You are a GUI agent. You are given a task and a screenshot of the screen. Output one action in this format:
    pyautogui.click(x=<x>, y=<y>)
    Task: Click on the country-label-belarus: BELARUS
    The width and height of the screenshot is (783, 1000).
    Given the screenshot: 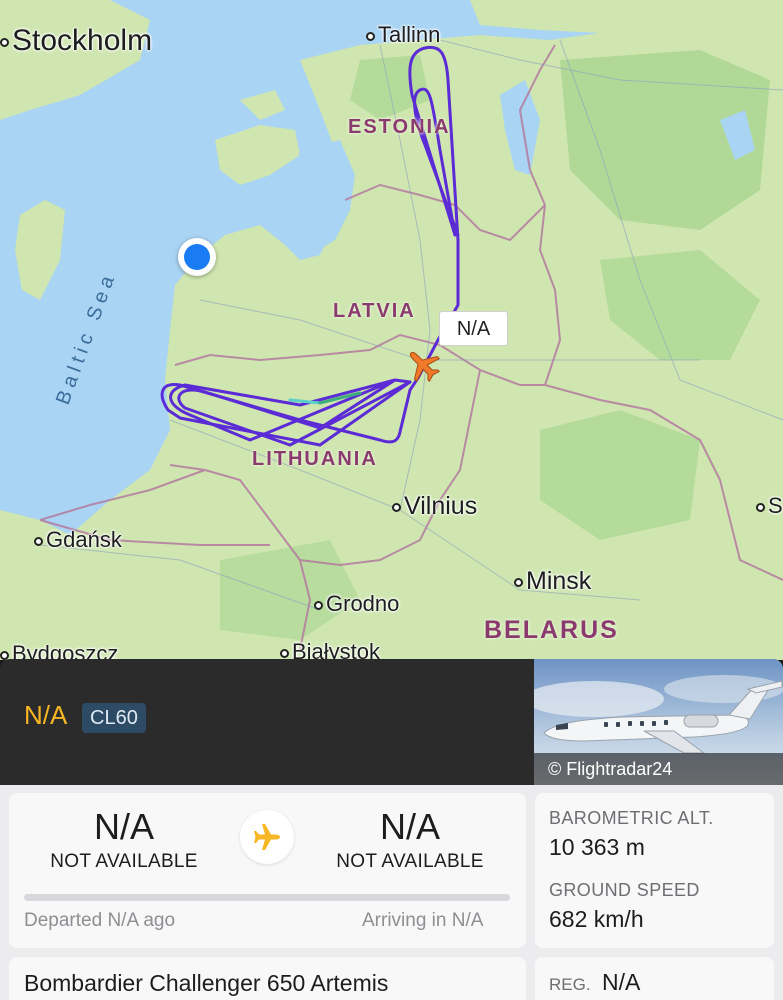 What is the action you would take?
    pyautogui.click(x=551, y=630)
    